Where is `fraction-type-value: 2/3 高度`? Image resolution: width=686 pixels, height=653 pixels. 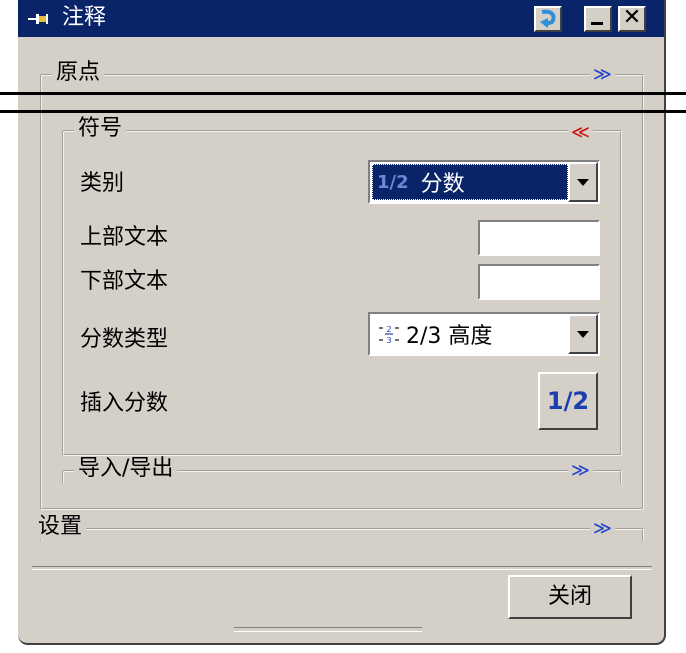 fraction-type-value: 2/3 高度 is located at coordinates (449, 336).